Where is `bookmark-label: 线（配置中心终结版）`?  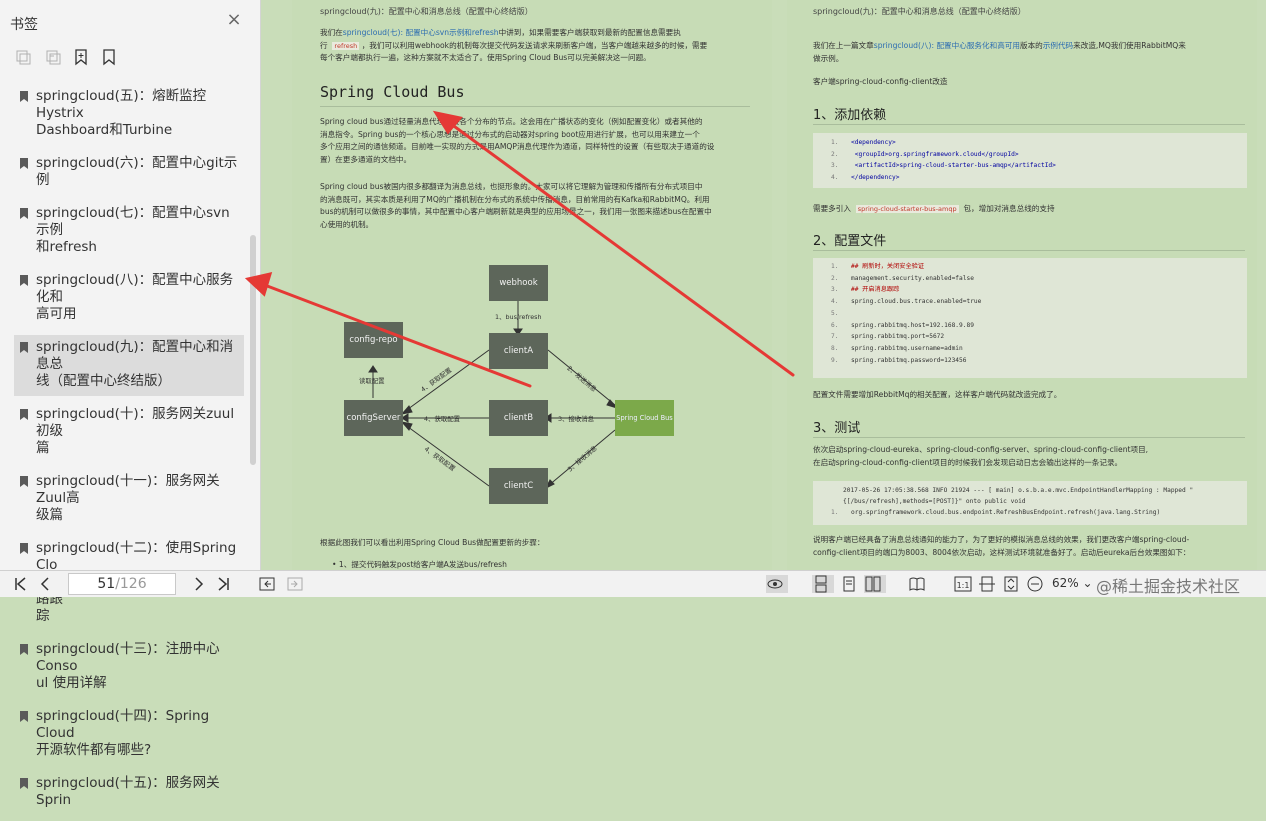
bookmark-label: 线（配置中心终结版） is located at coordinates (103, 381).